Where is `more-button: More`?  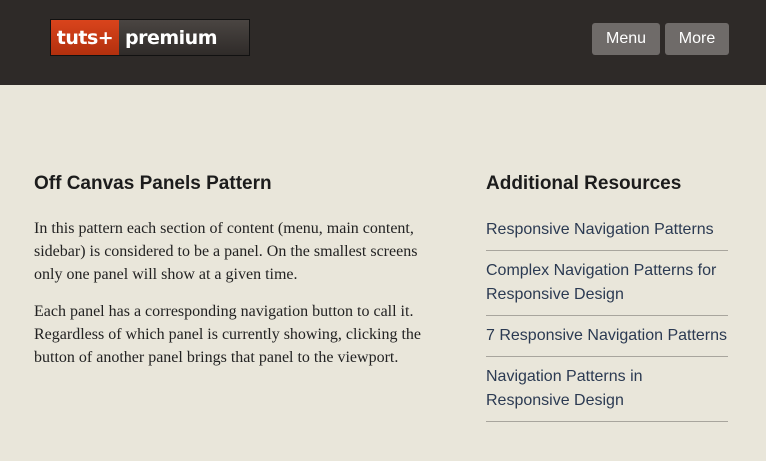 more-button: More is located at coordinates (697, 39).